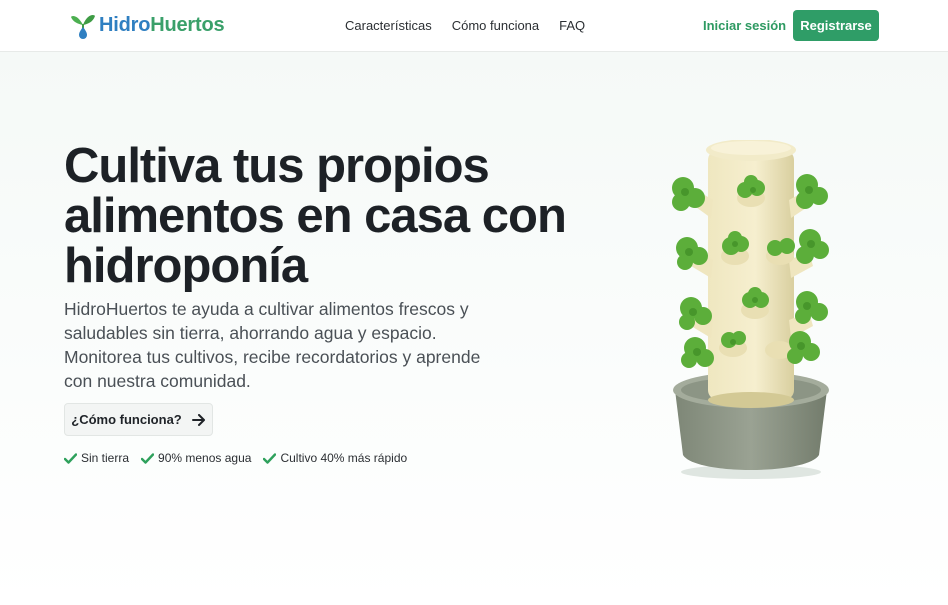 This screenshot has width=948, height=605. I want to click on feature-item: 90% menos agua, so click(196, 458).